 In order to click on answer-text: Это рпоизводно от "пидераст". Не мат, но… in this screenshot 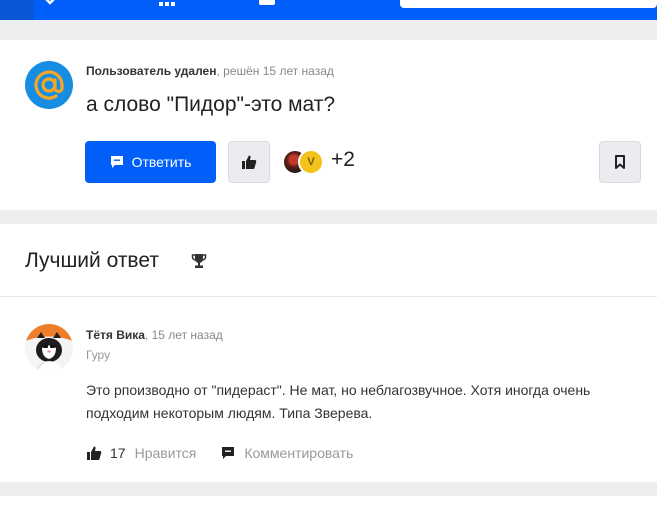, I will do `click(338, 401)`.